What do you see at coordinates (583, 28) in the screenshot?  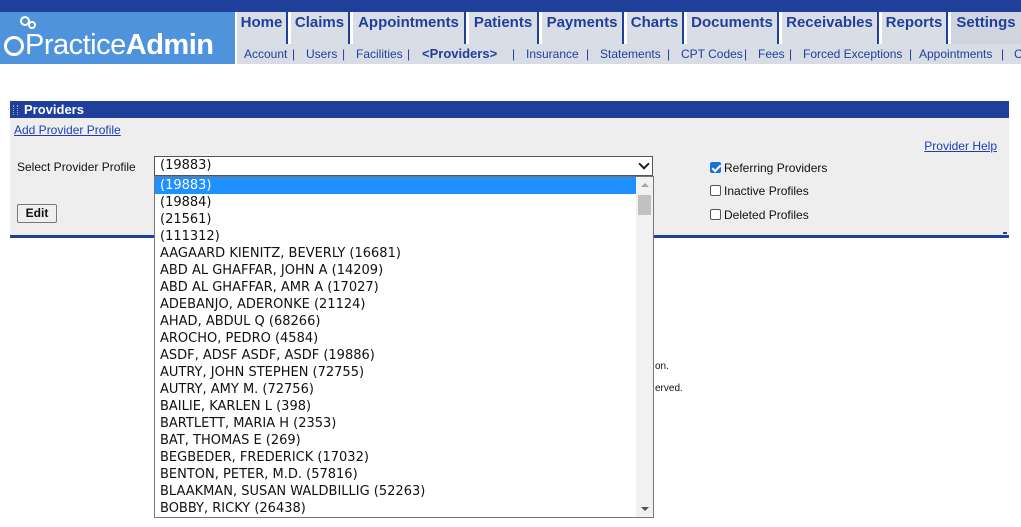 I see `tab-payments: Payments` at bounding box center [583, 28].